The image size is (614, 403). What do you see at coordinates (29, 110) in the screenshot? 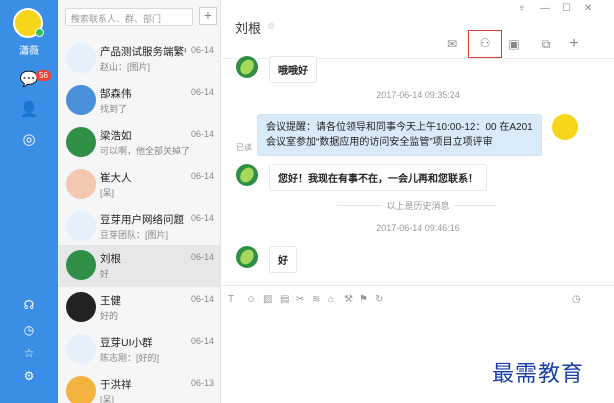
I see `contacts-icon: 👤` at bounding box center [29, 110].